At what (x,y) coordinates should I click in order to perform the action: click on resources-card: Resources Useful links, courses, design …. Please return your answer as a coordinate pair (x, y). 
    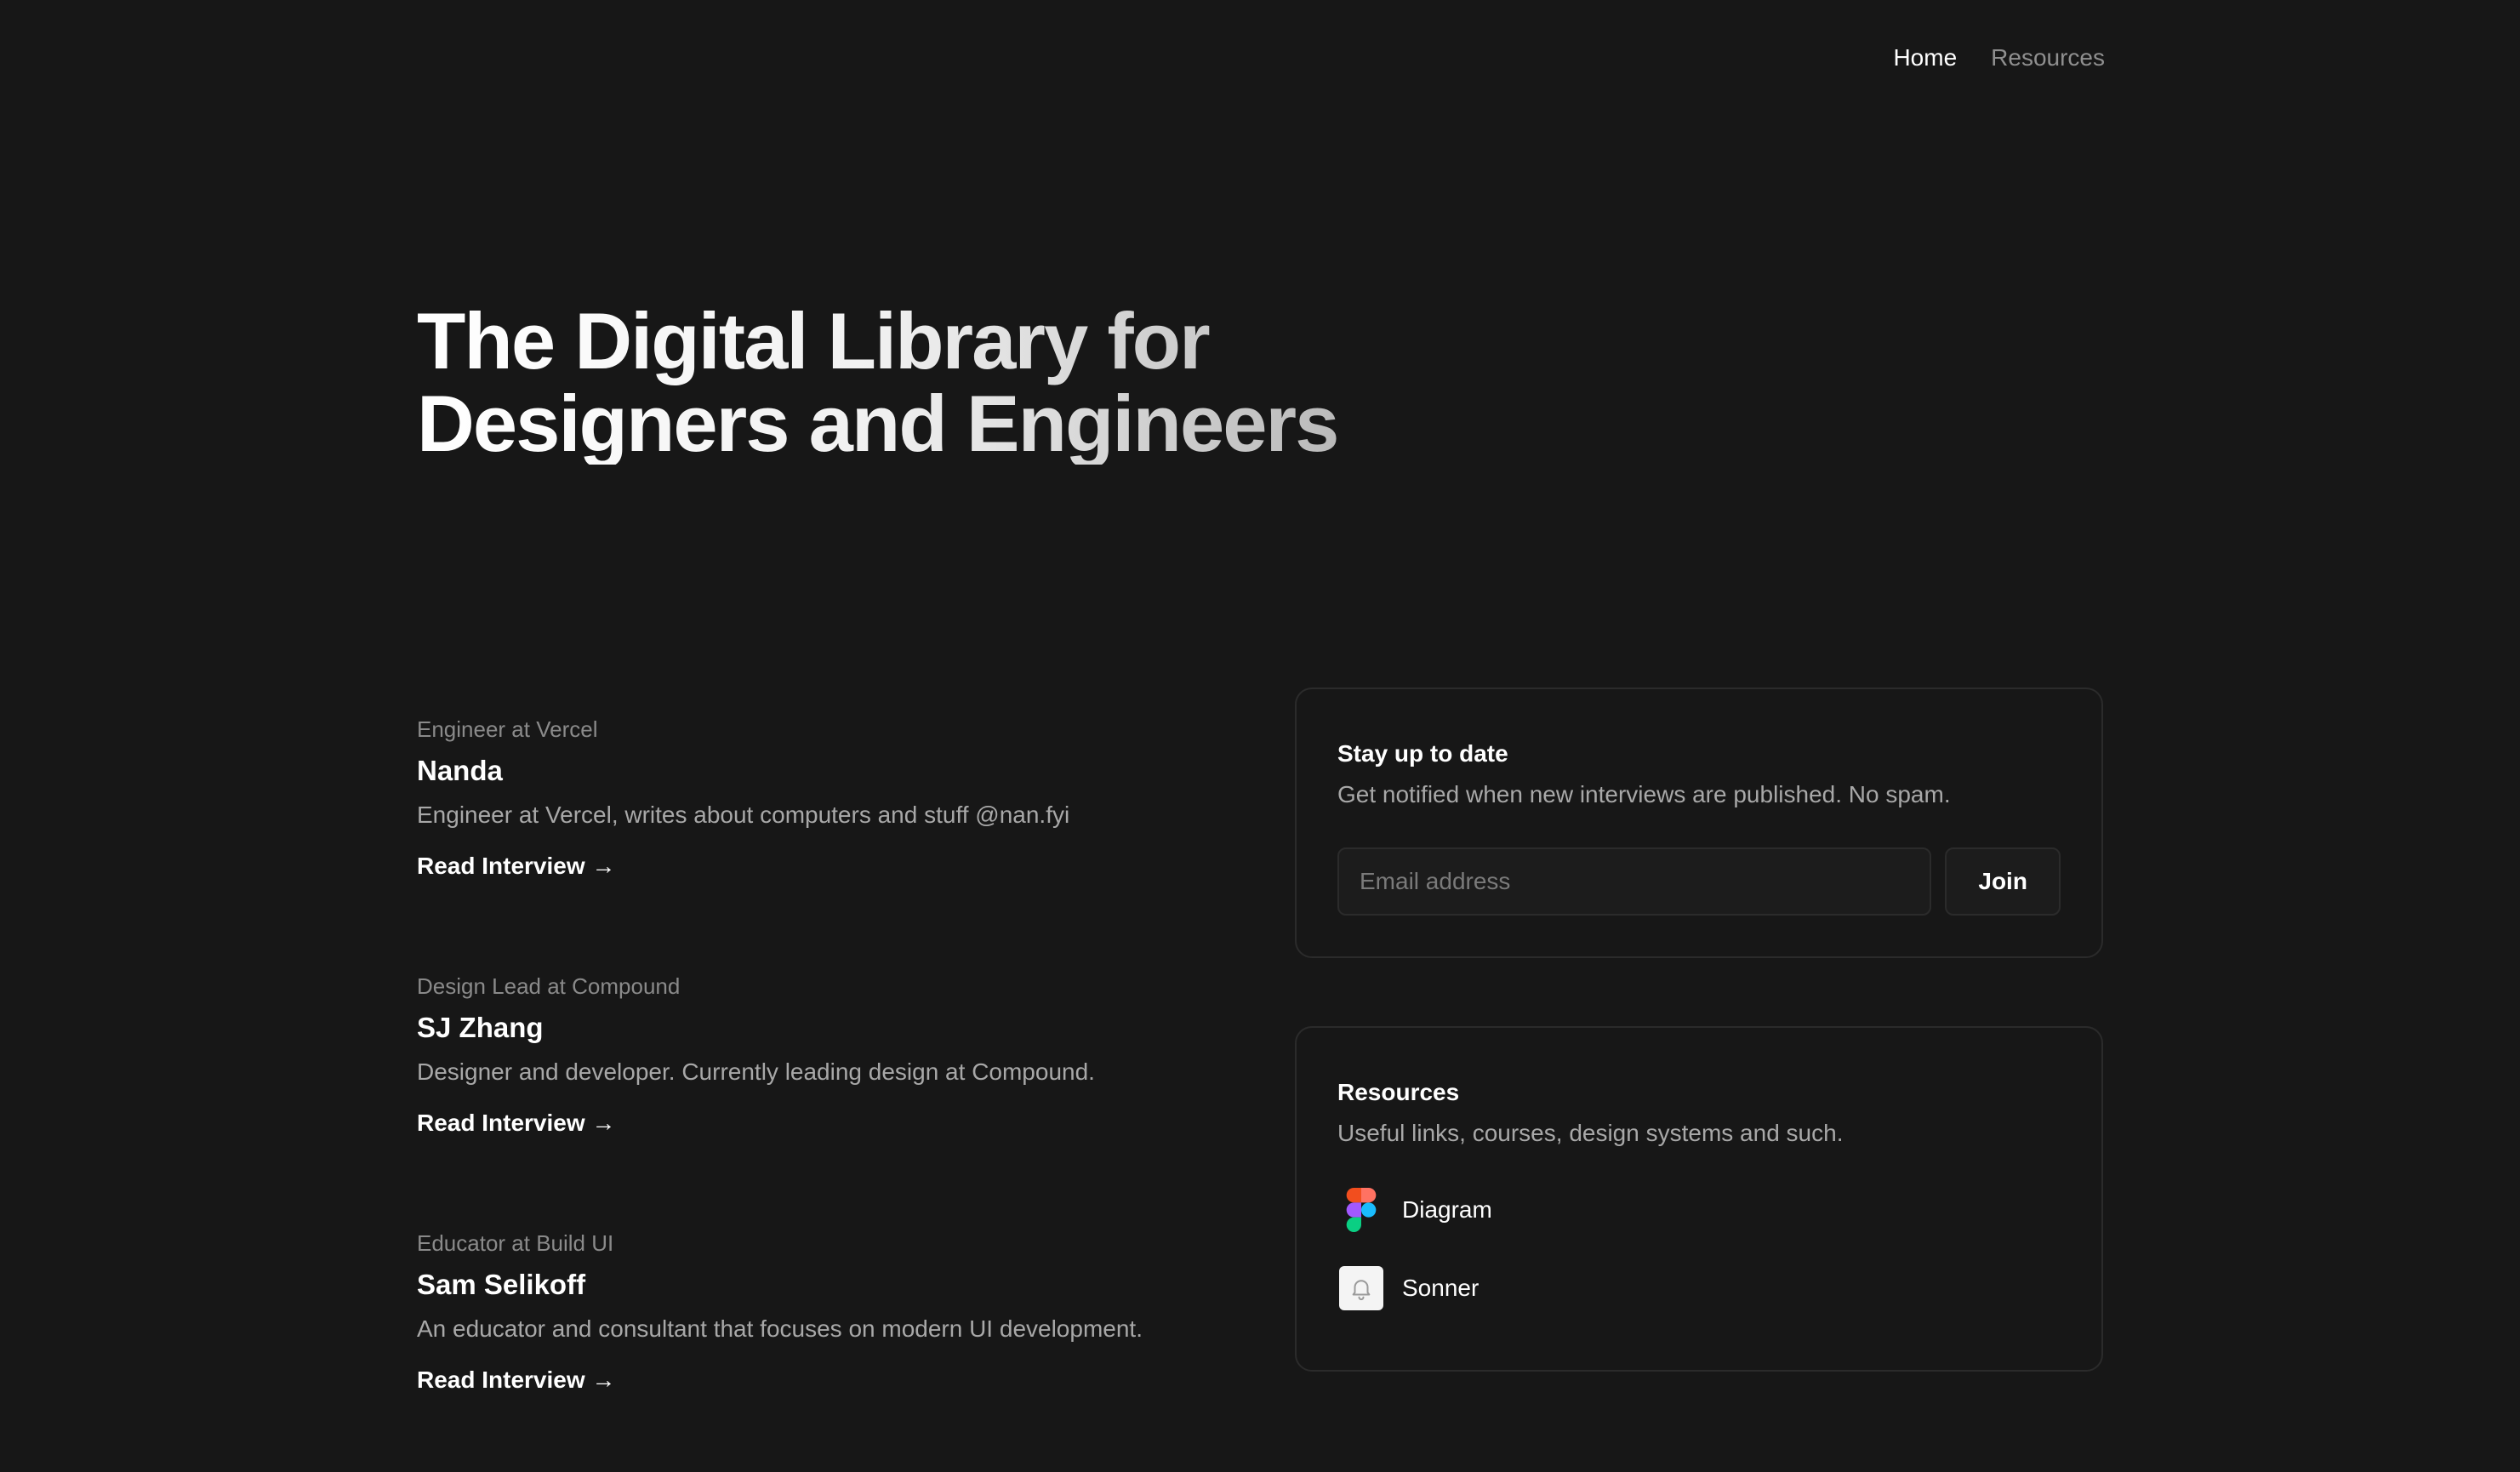
    Looking at the image, I should click on (1699, 1199).